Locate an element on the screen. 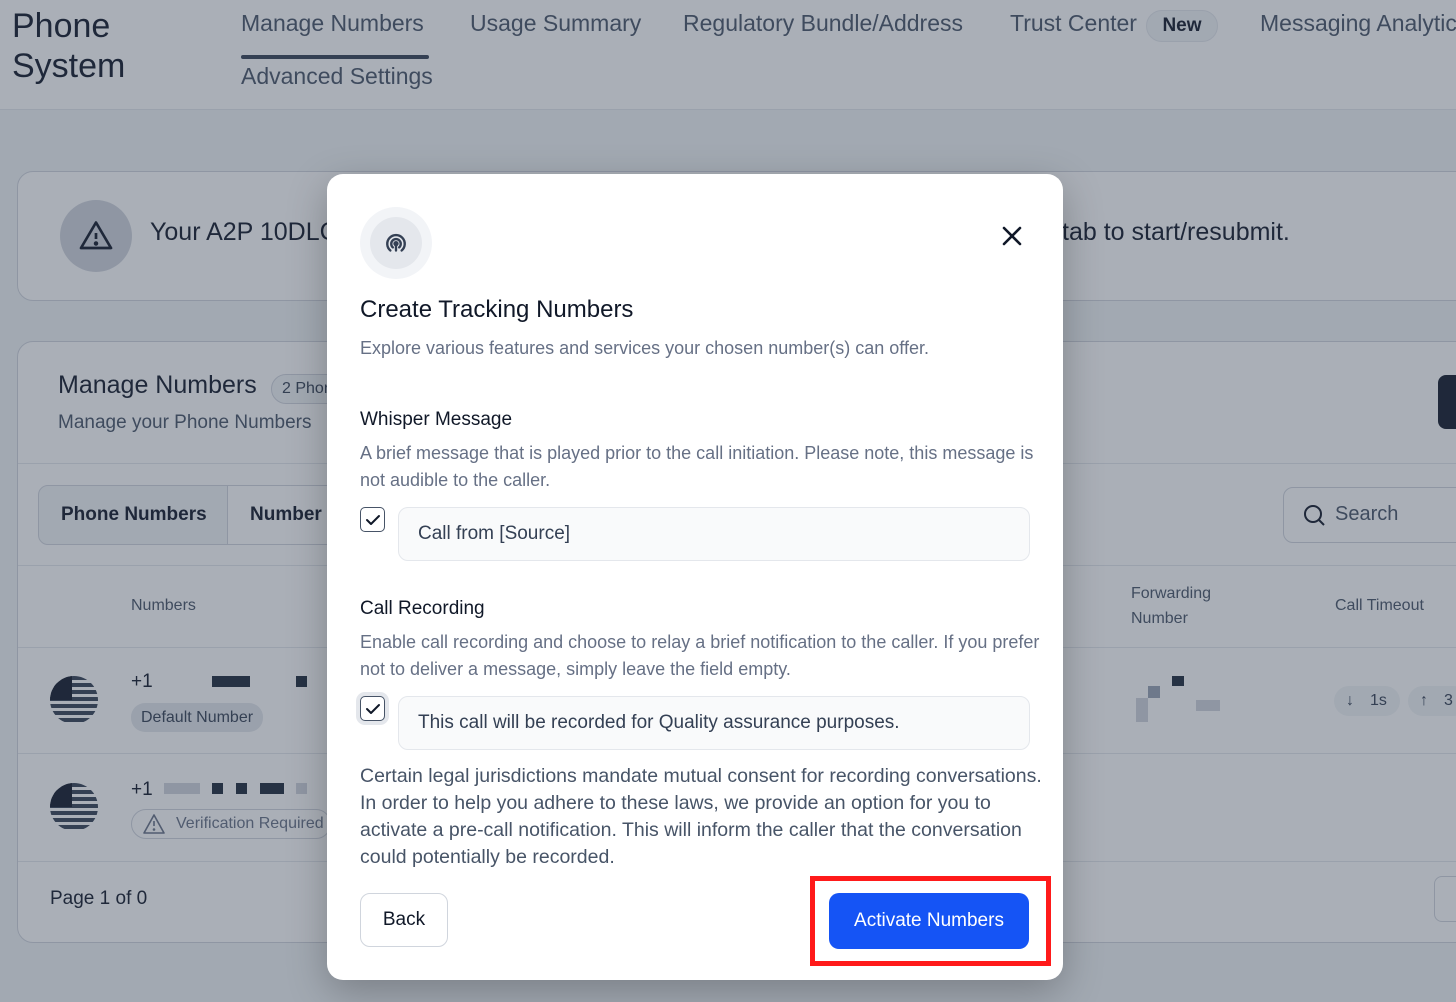  modal-icon-container is located at coordinates (396, 243).